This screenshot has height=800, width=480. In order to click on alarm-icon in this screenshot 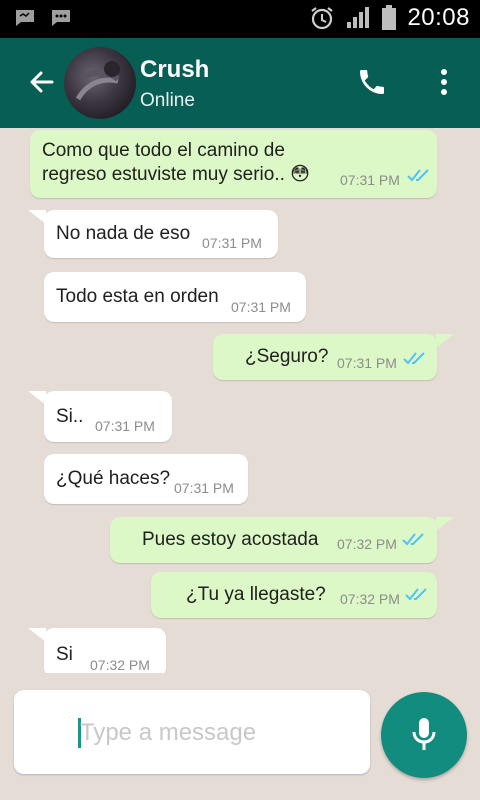, I will do `click(322, 18)`.